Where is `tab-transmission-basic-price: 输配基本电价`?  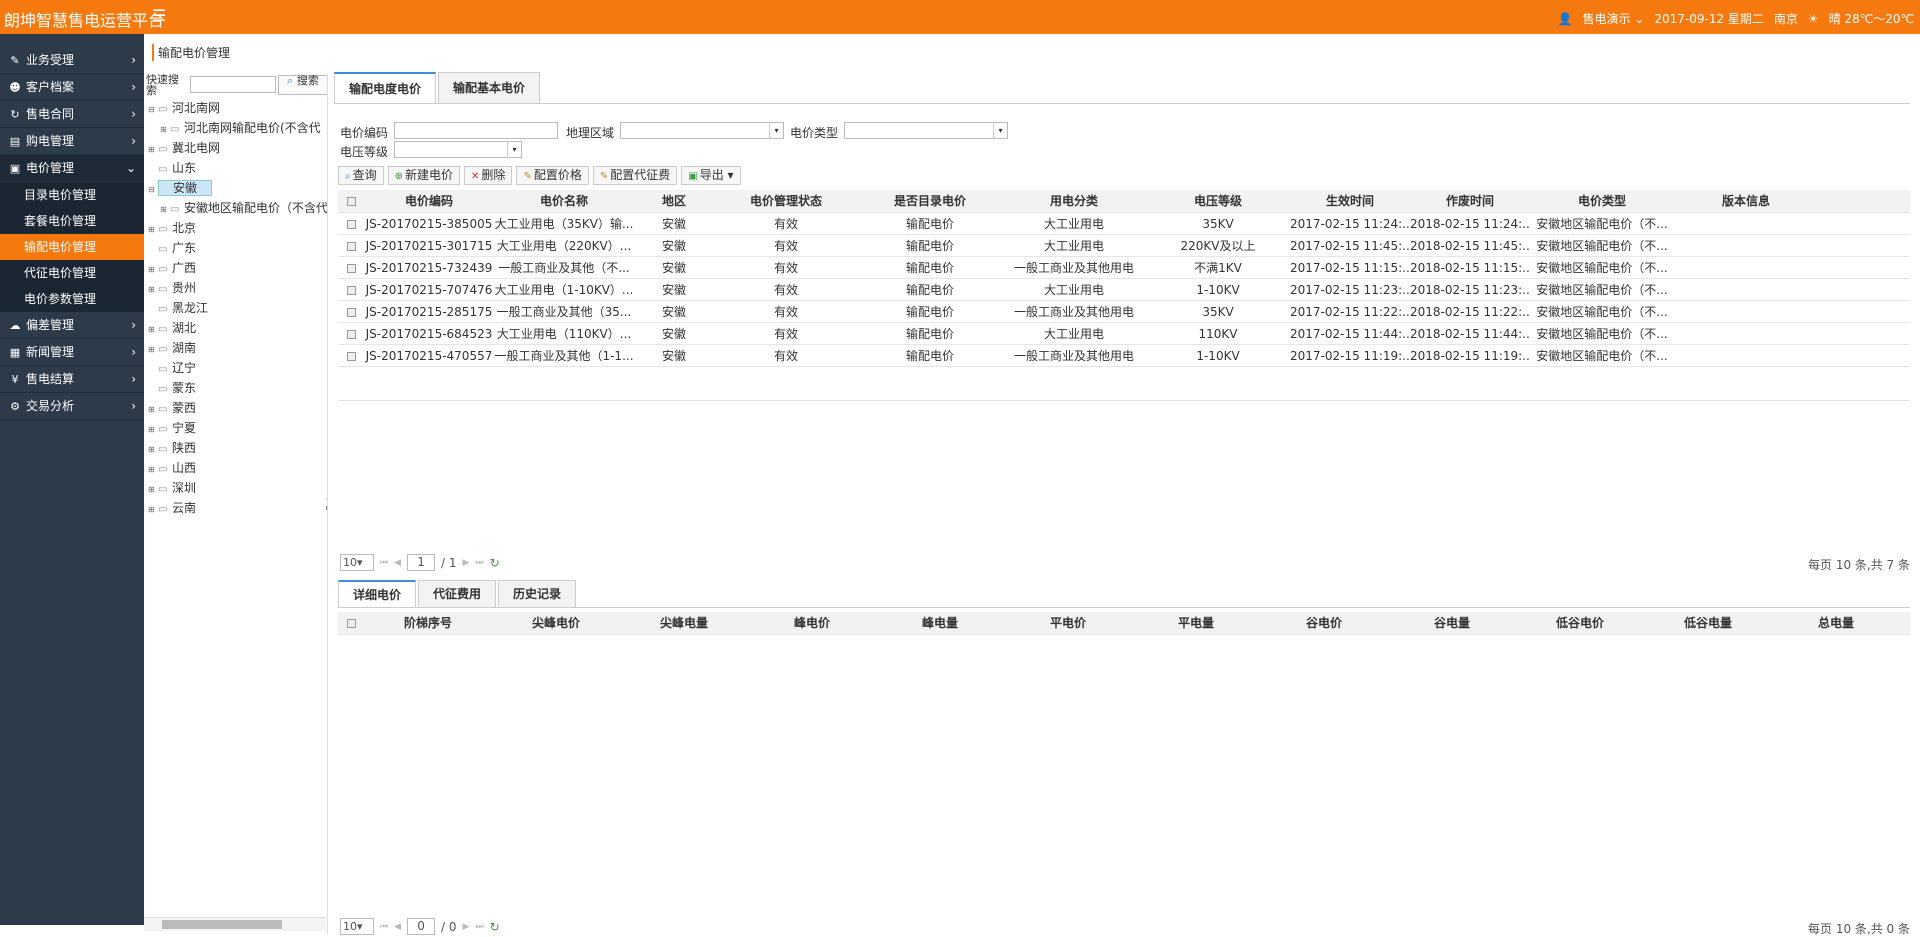
tab-transmission-basic-price: 输配基本电价 is located at coordinates (489, 88).